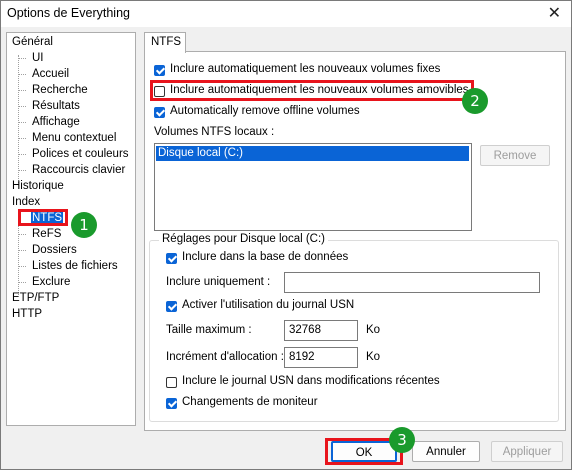 The width and height of the screenshot is (572, 470). I want to click on tree-item-affichage: Affichage, so click(56, 122).